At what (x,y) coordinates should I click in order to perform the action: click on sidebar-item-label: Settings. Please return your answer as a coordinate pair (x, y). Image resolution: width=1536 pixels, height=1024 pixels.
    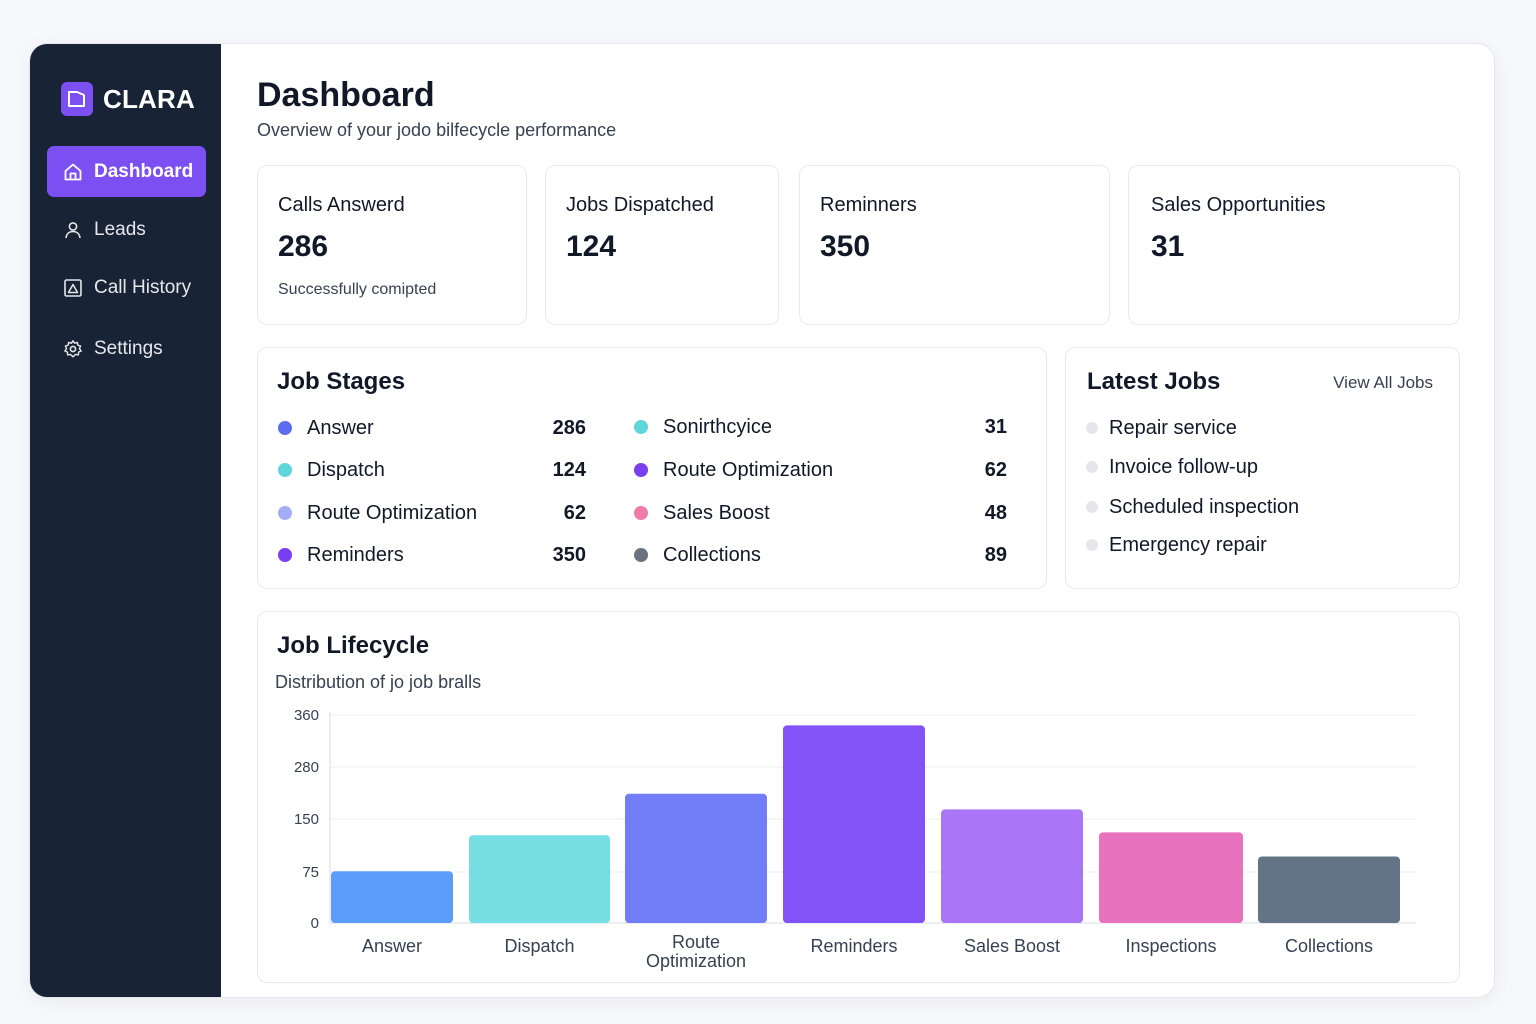
    Looking at the image, I should click on (128, 348).